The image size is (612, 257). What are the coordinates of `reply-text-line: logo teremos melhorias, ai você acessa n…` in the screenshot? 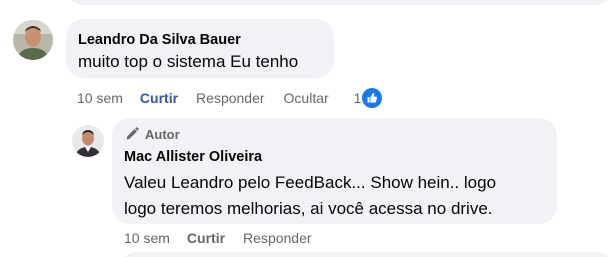 It's located at (308, 208).